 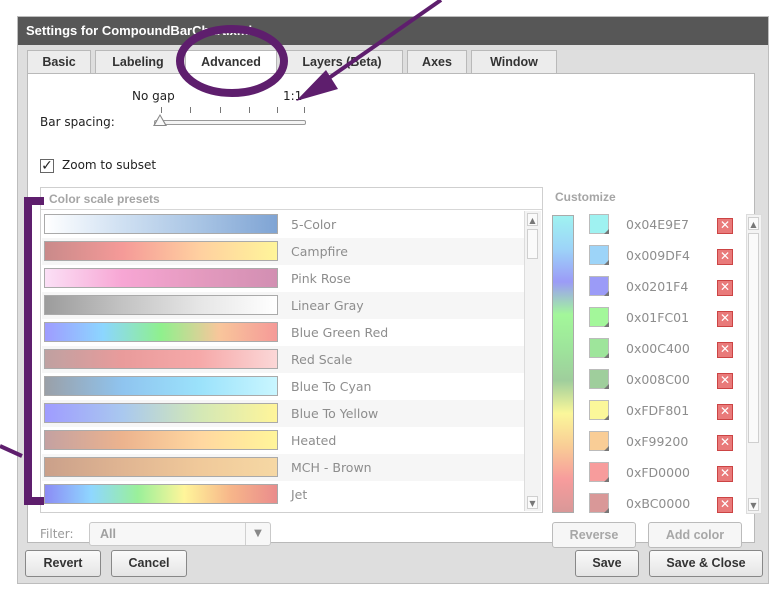 I want to click on zoom-to-subset-checkbox: ✓, so click(x=47, y=166).